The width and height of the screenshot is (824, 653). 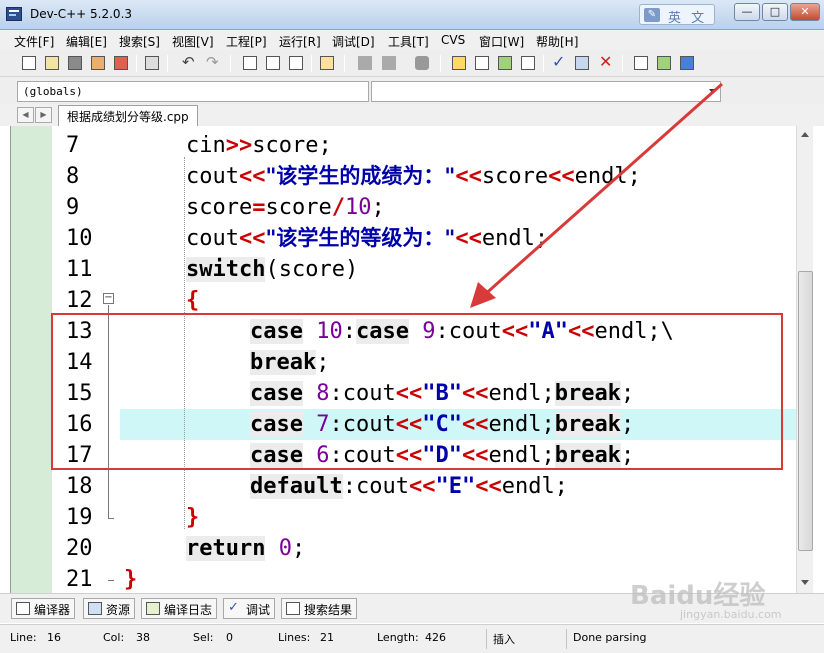 What do you see at coordinates (557, 41) in the screenshot?
I see `menu-help: 帮助[H]` at bounding box center [557, 41].